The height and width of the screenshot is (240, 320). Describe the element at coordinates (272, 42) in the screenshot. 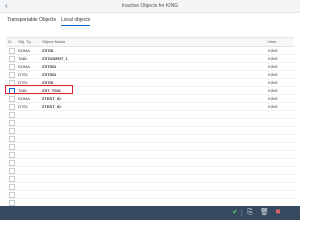

I see `column-header-user: User` at that location.